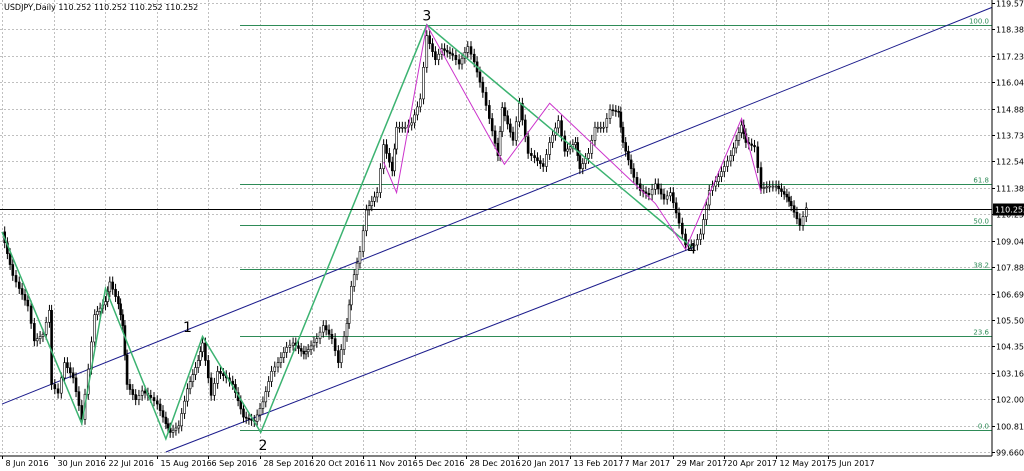  What do you see at coordinates (1010, 295) in the screenshot?
I see `price-tick-label: 106.695` at bounding box center [1010, 295].